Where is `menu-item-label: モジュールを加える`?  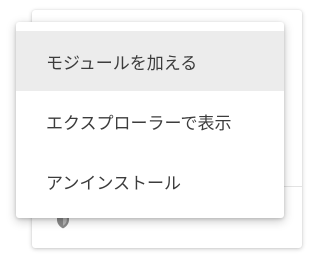 menu-item-label: モジュールを加える is located at coordinates (122, 63).